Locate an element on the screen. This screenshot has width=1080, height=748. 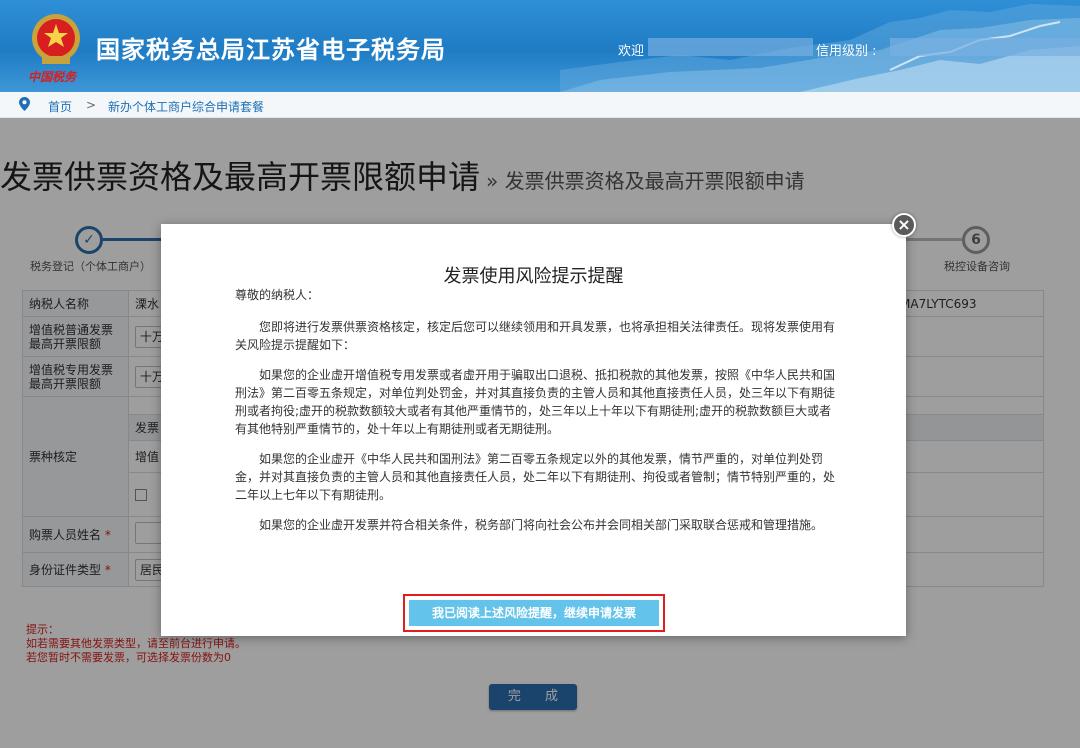
breadcrumb-current-link: 新办个体工商户综合申请套餐 is located at coordinates (186, 106).